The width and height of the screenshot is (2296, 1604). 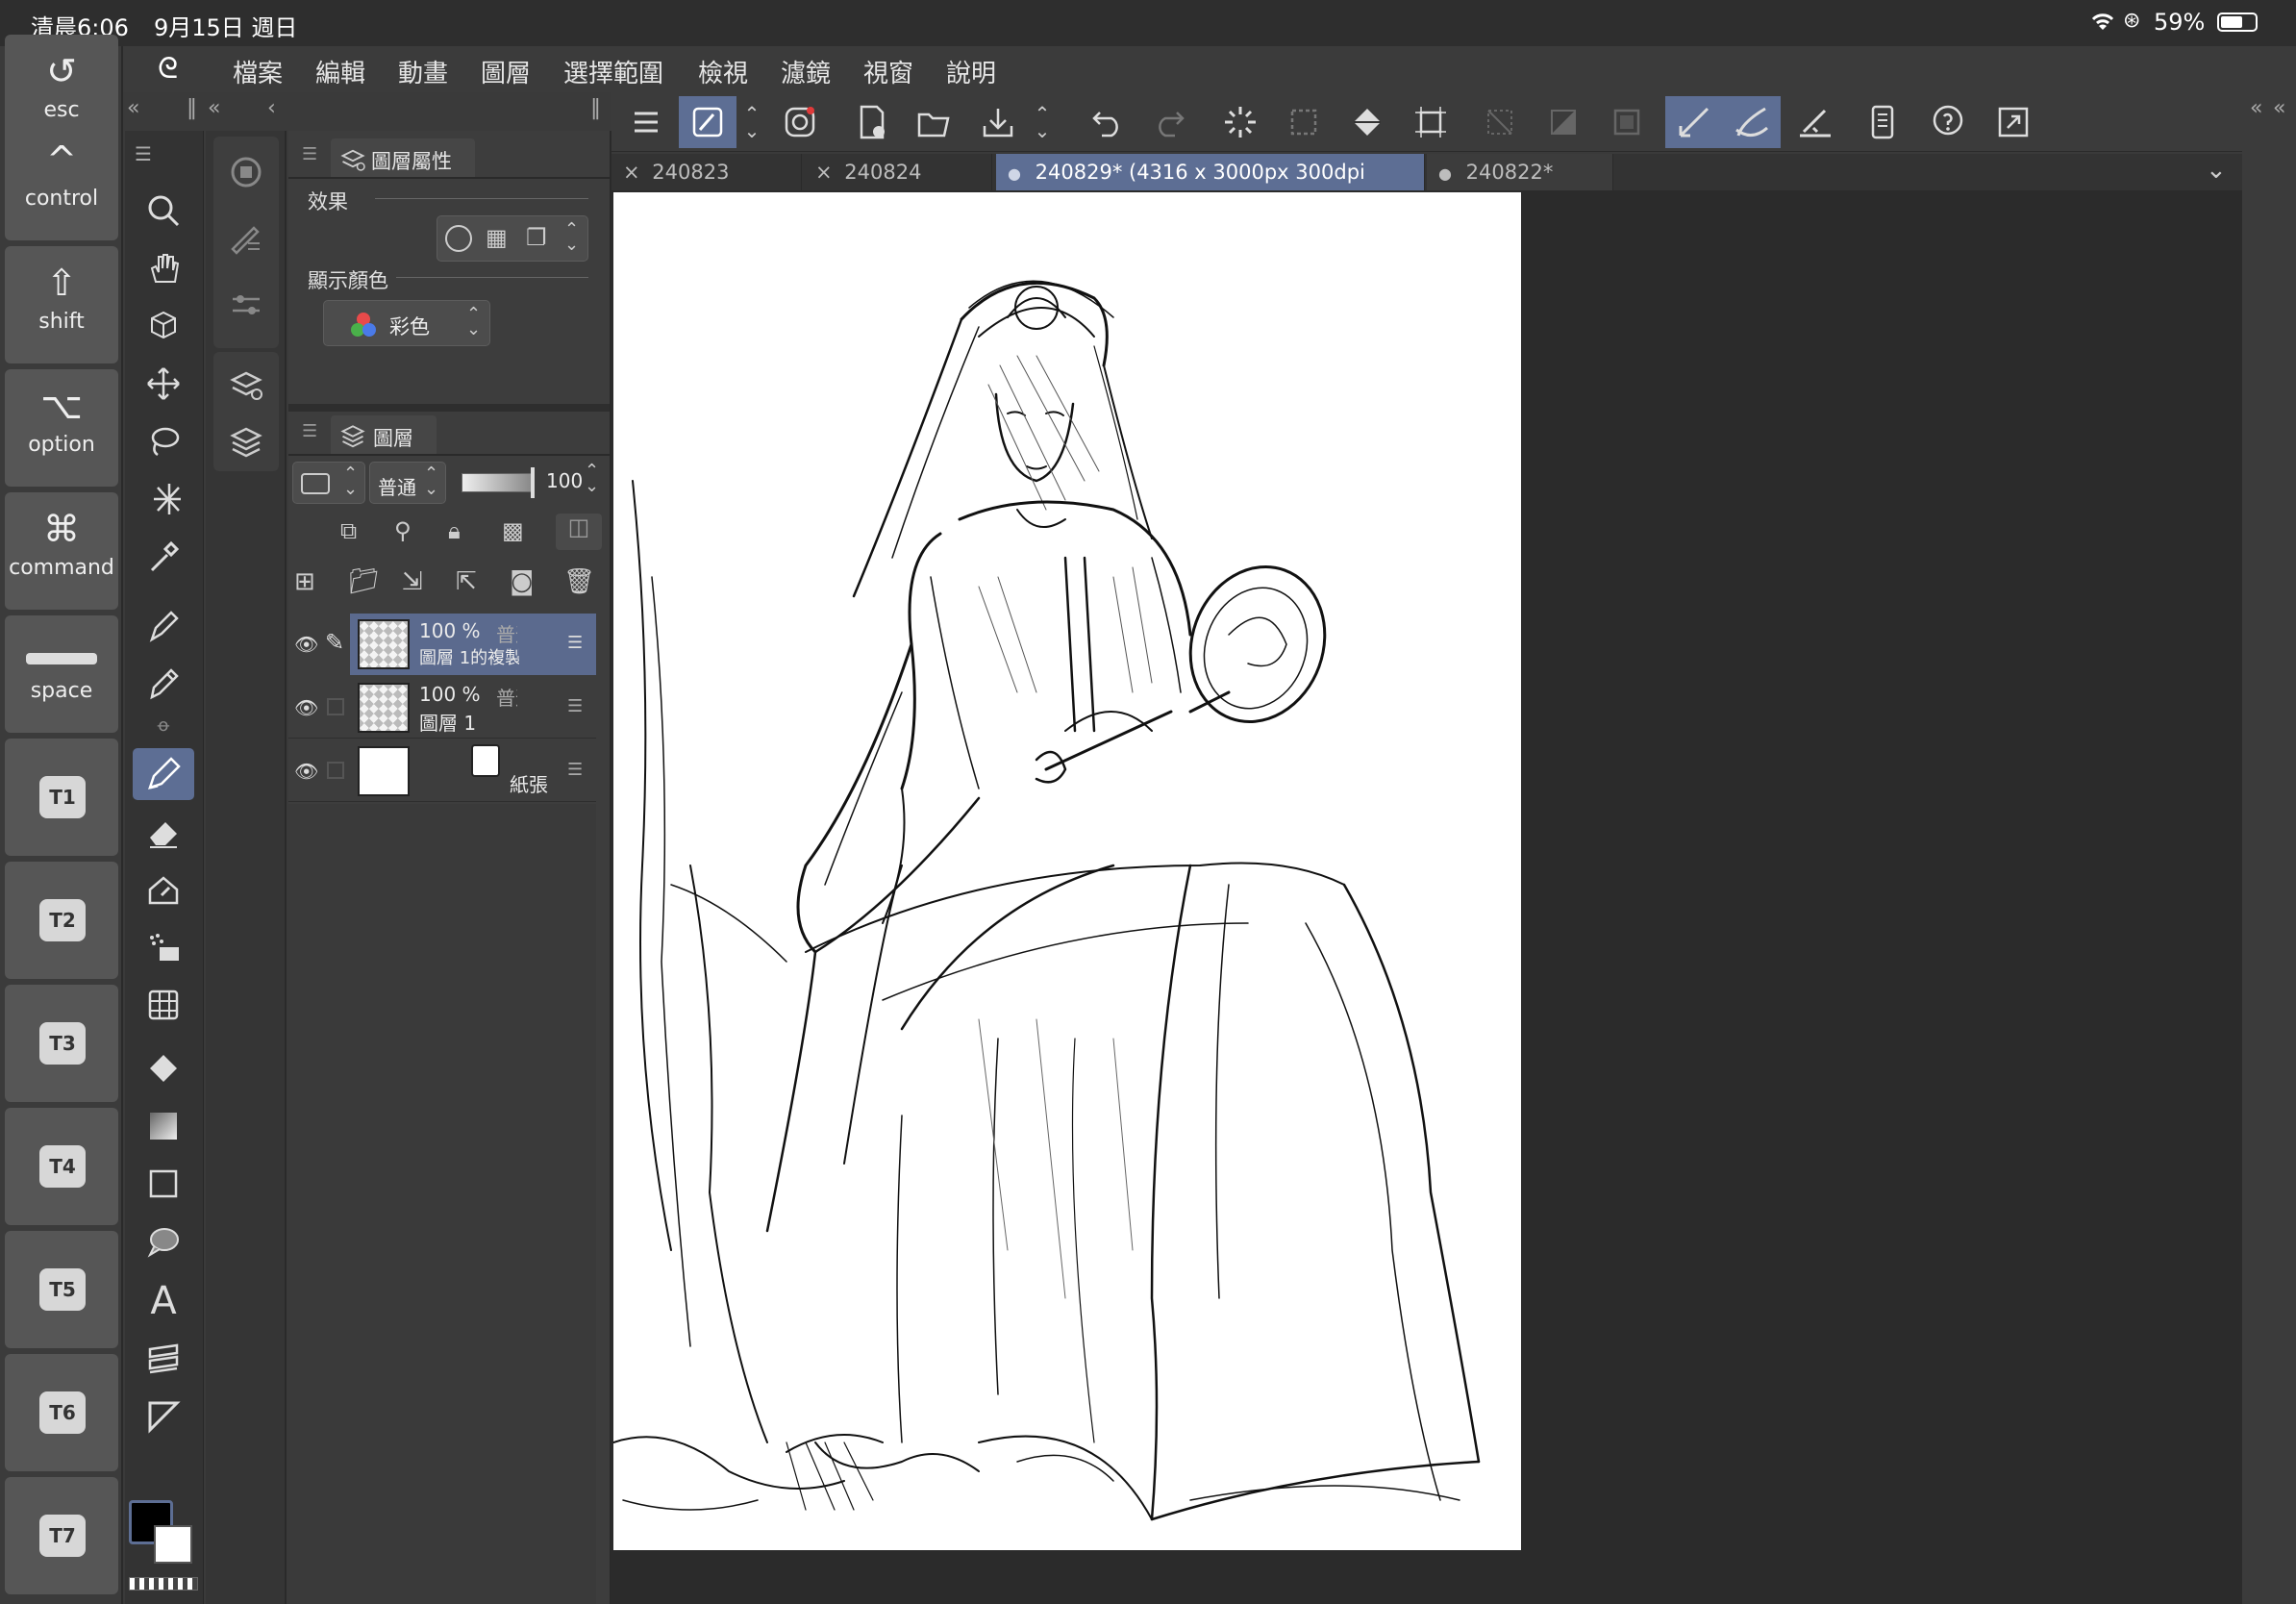 What do you see at coordinates (163, 1584) in the screenshot?
I see `transparent-color-swatch` at bounding box center [163, 1584].